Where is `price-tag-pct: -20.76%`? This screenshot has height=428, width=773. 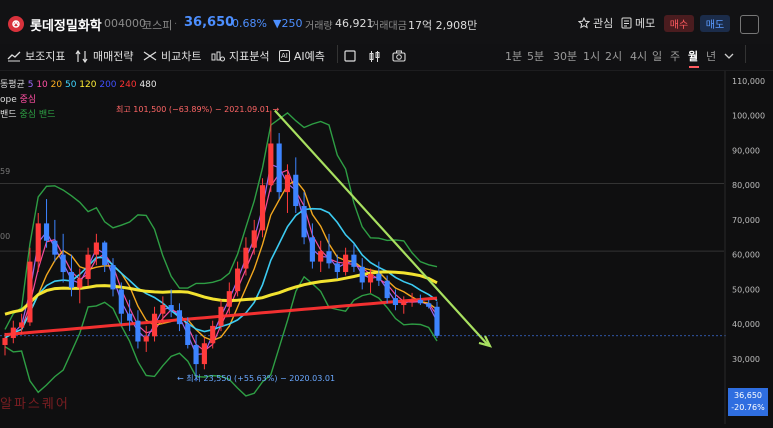 price-tag-pct: -20.76% is located at coordinates (748, 407).